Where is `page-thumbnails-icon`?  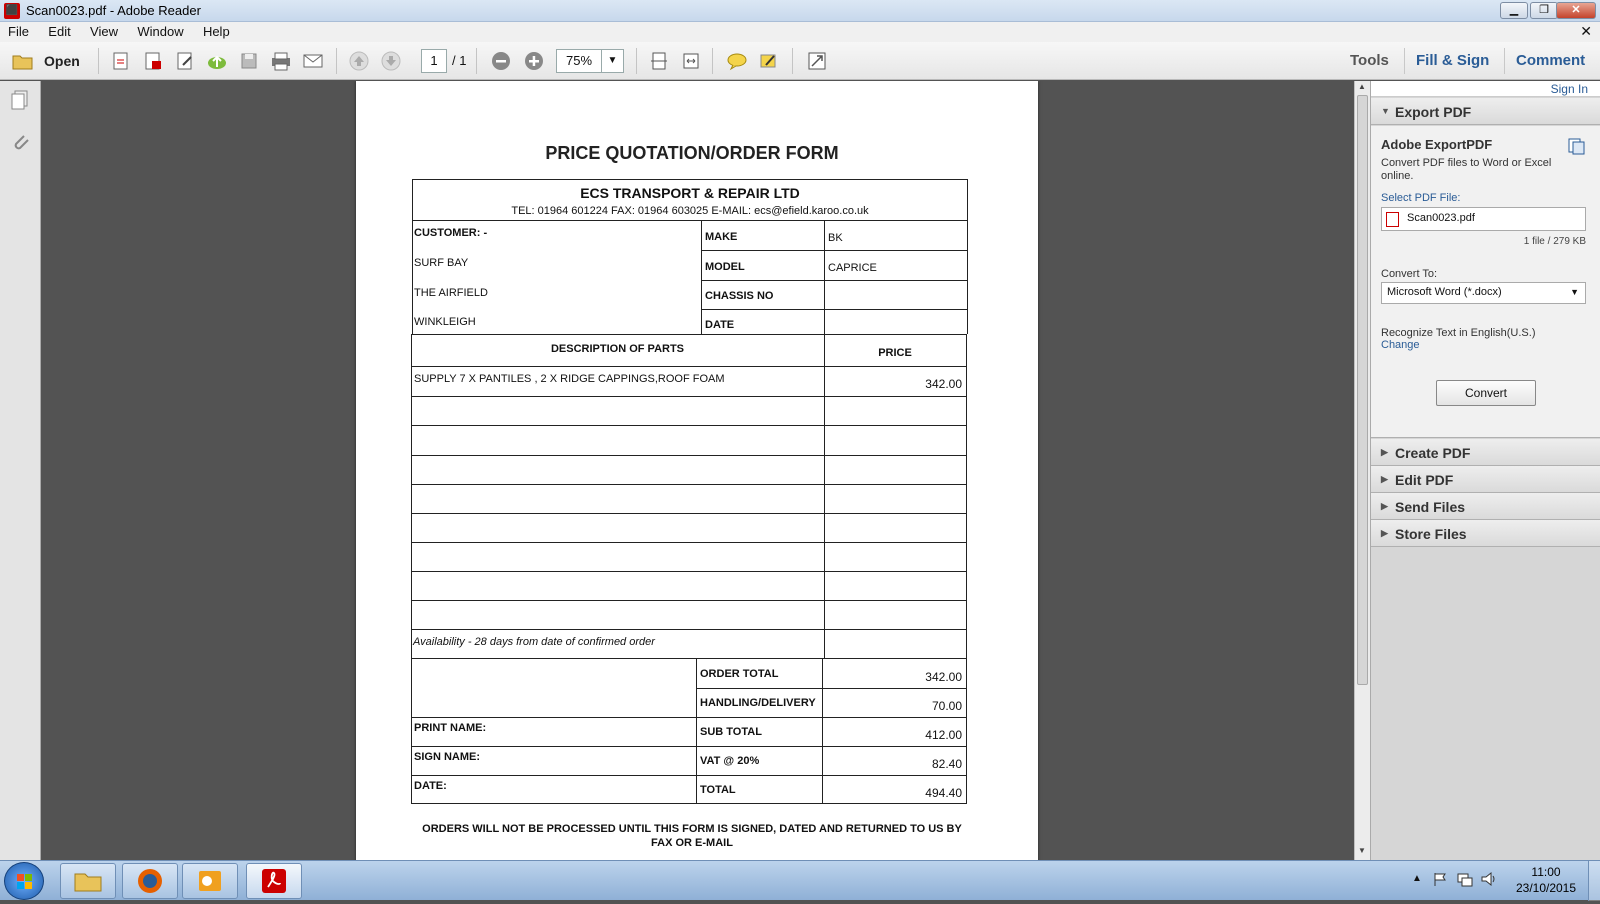
page-thumbnails-icon is located at coordinates (20, 101).